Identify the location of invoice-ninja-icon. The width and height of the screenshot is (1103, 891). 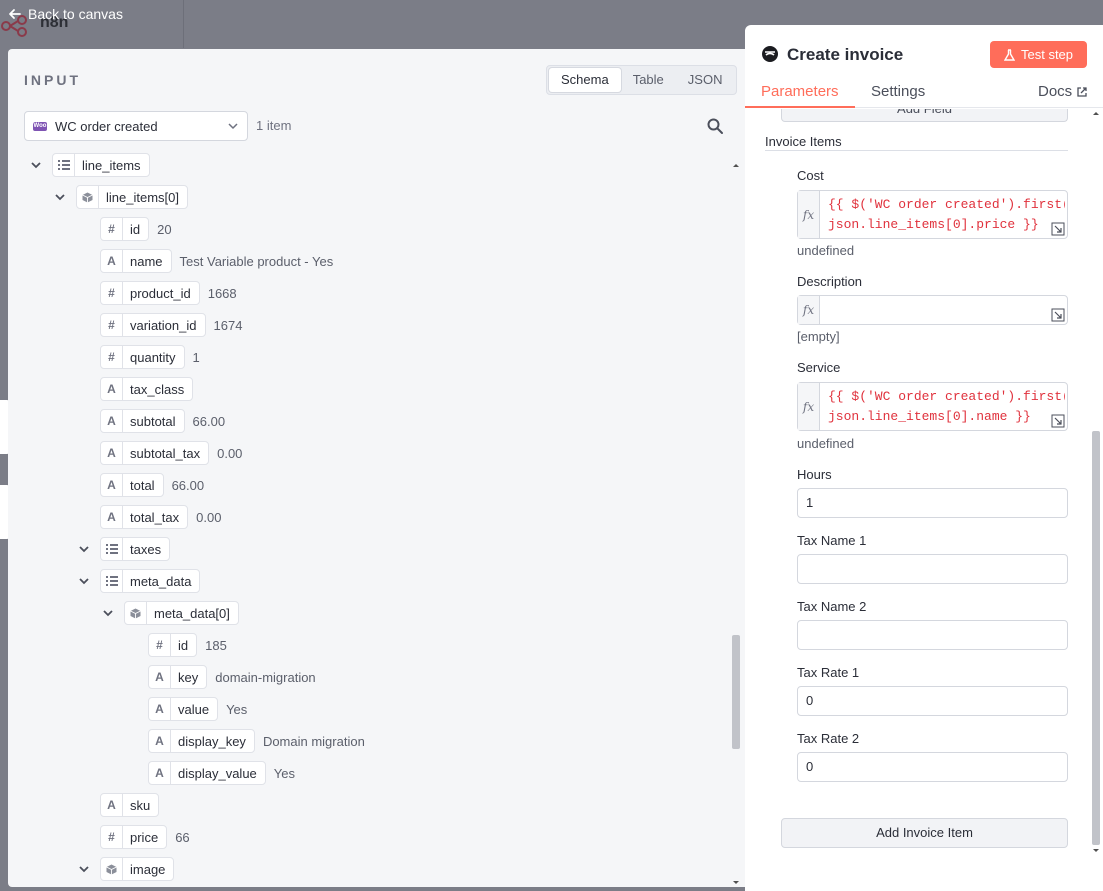
(770, 54).